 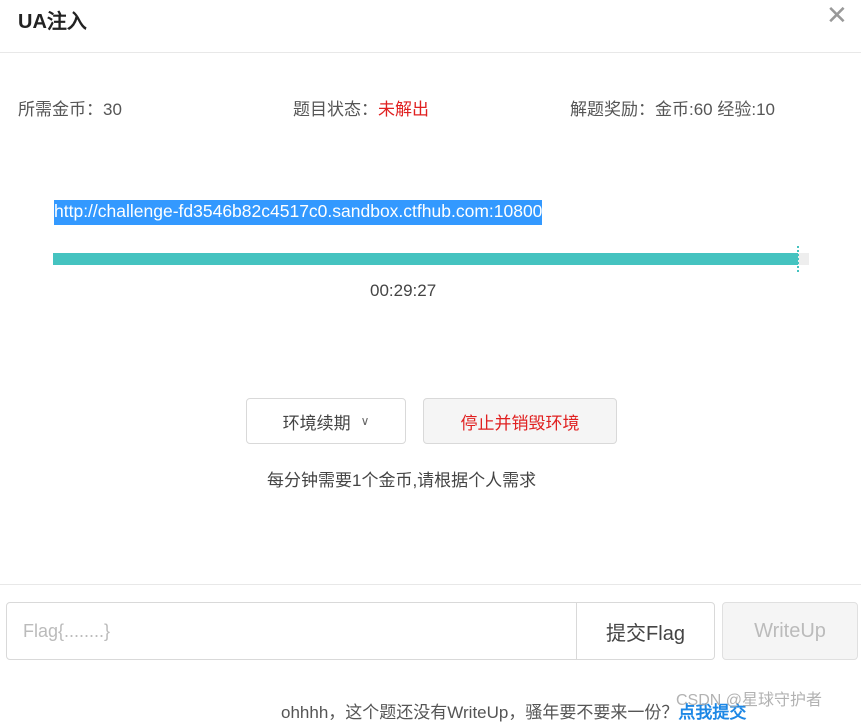 What do you see at coordinates (520, 421) in the screenshot?
I see `stop-destroy-button: 停止并销毁环境` at bounding box center [520, 421].